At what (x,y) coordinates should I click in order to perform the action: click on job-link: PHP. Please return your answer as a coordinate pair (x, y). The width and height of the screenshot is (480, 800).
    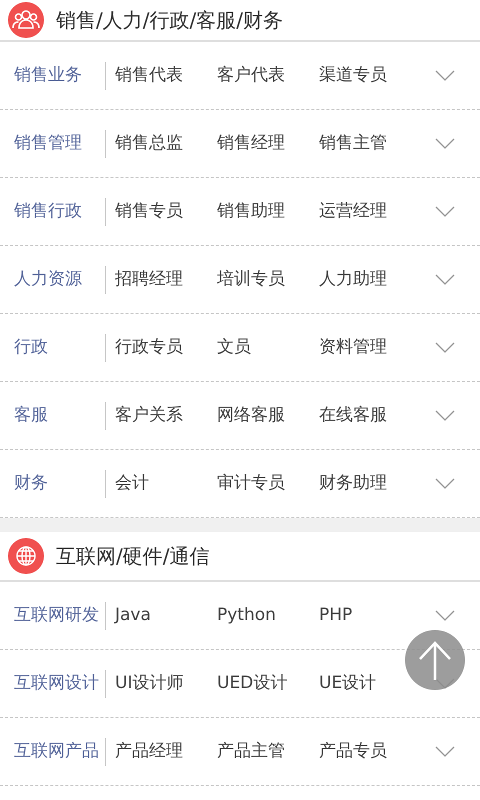
    Looking at the image, I should click on (335, 614).